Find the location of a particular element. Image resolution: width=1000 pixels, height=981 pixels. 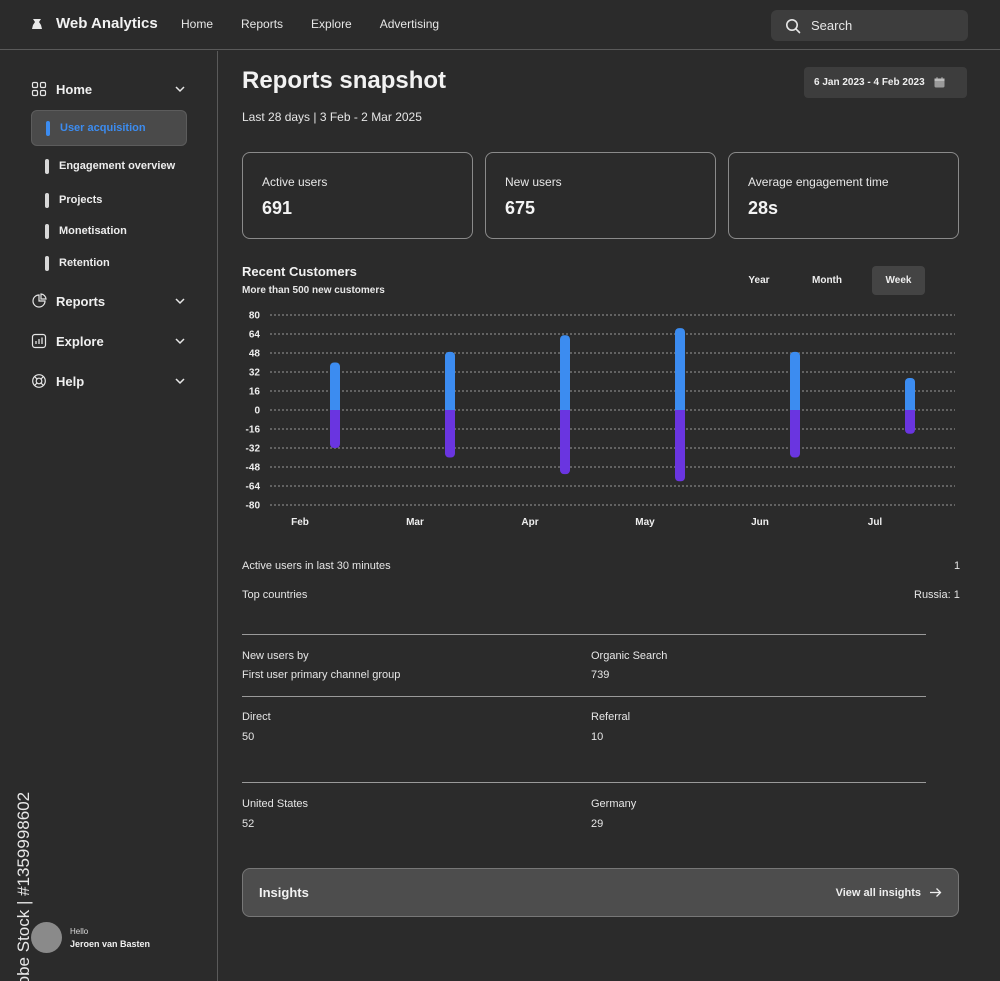

kpi-label: New users is located at coordinates (533, 182).